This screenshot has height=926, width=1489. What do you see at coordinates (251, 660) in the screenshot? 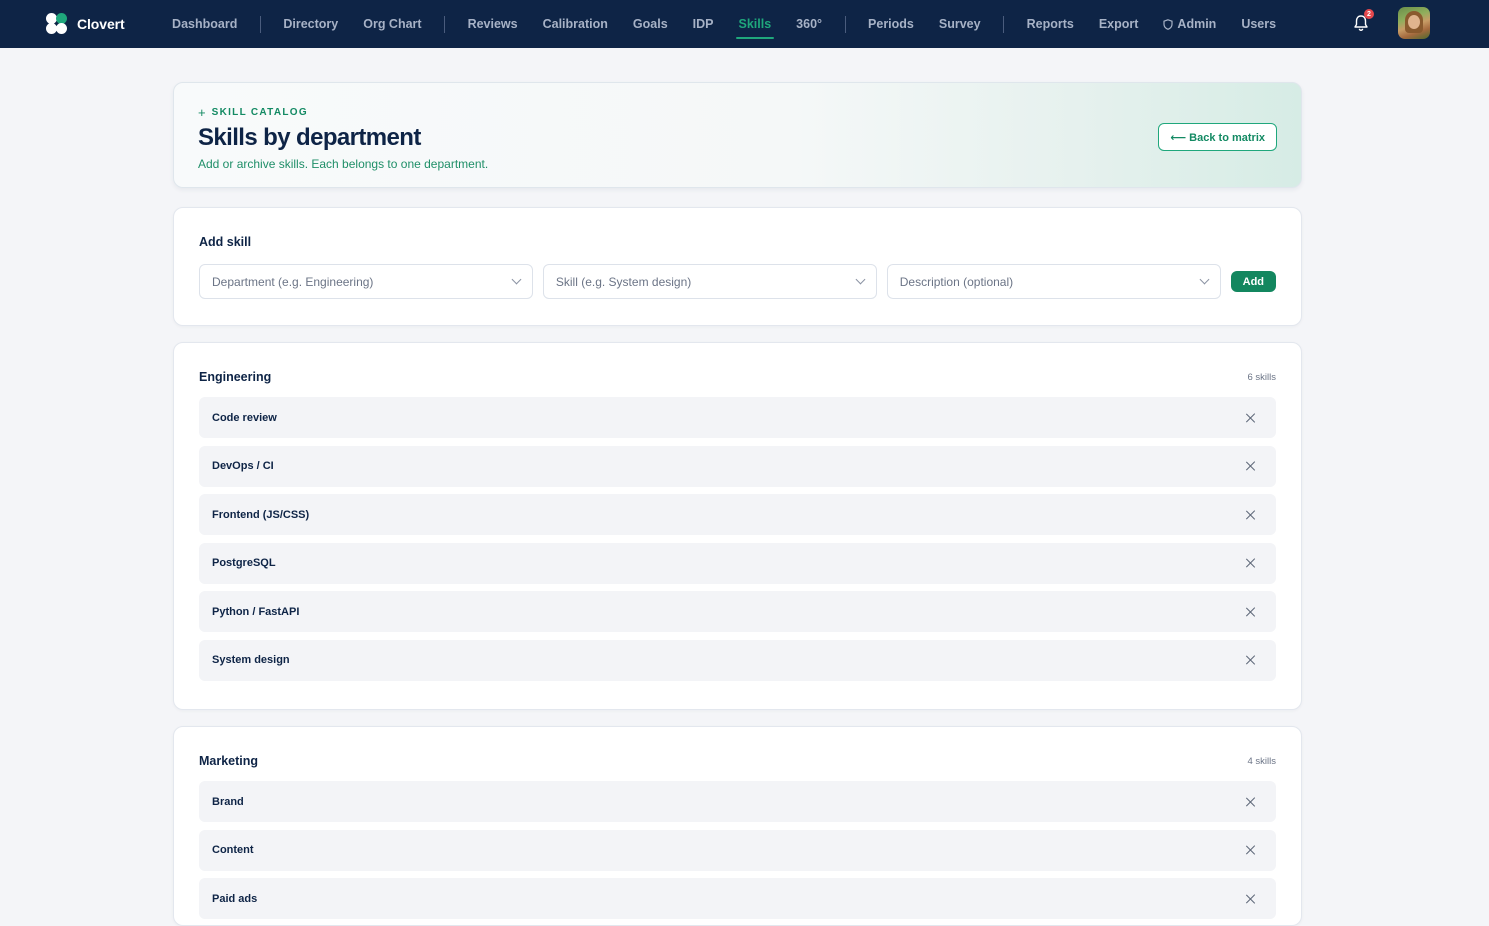
I see `skill-name: System design` at bounding box center [251, 660].